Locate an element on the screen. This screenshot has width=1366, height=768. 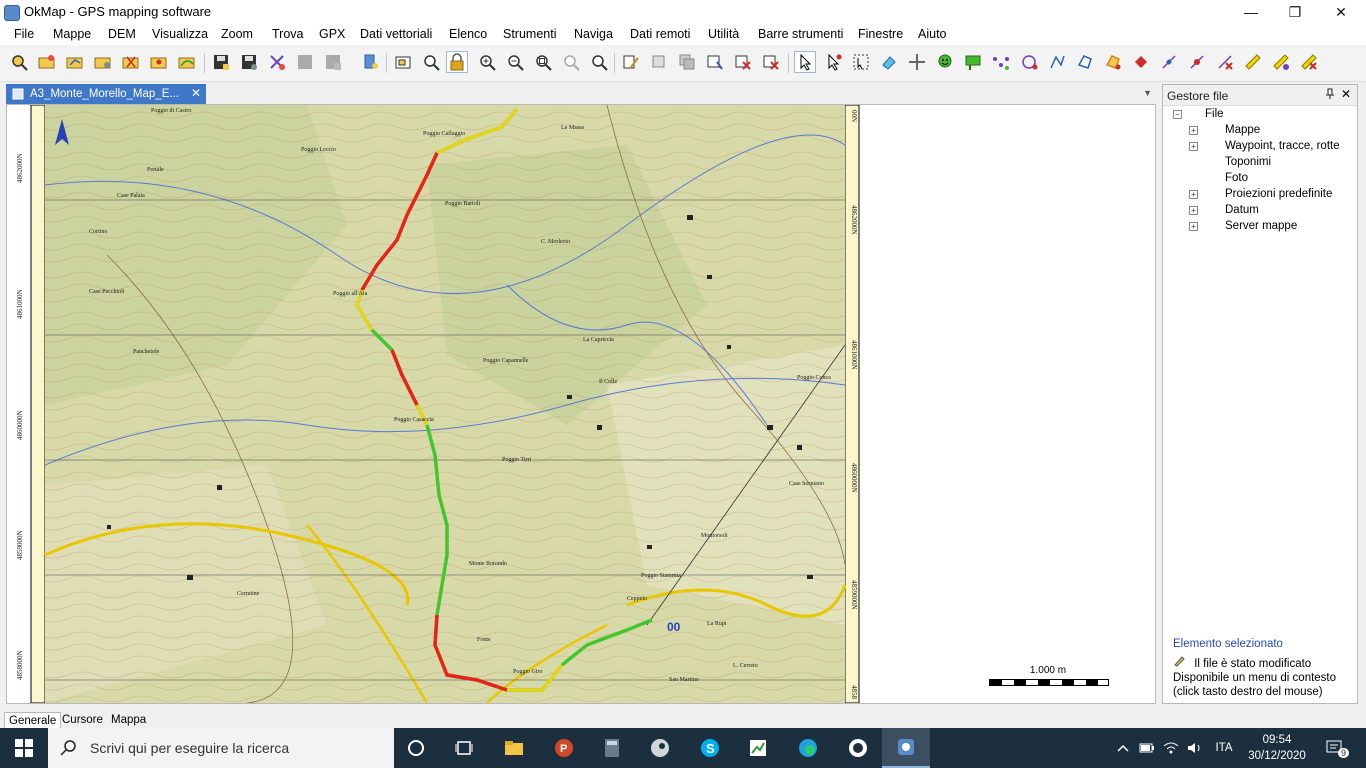
menu-strumenti: Strumenti is located at coordinates (530, 34).